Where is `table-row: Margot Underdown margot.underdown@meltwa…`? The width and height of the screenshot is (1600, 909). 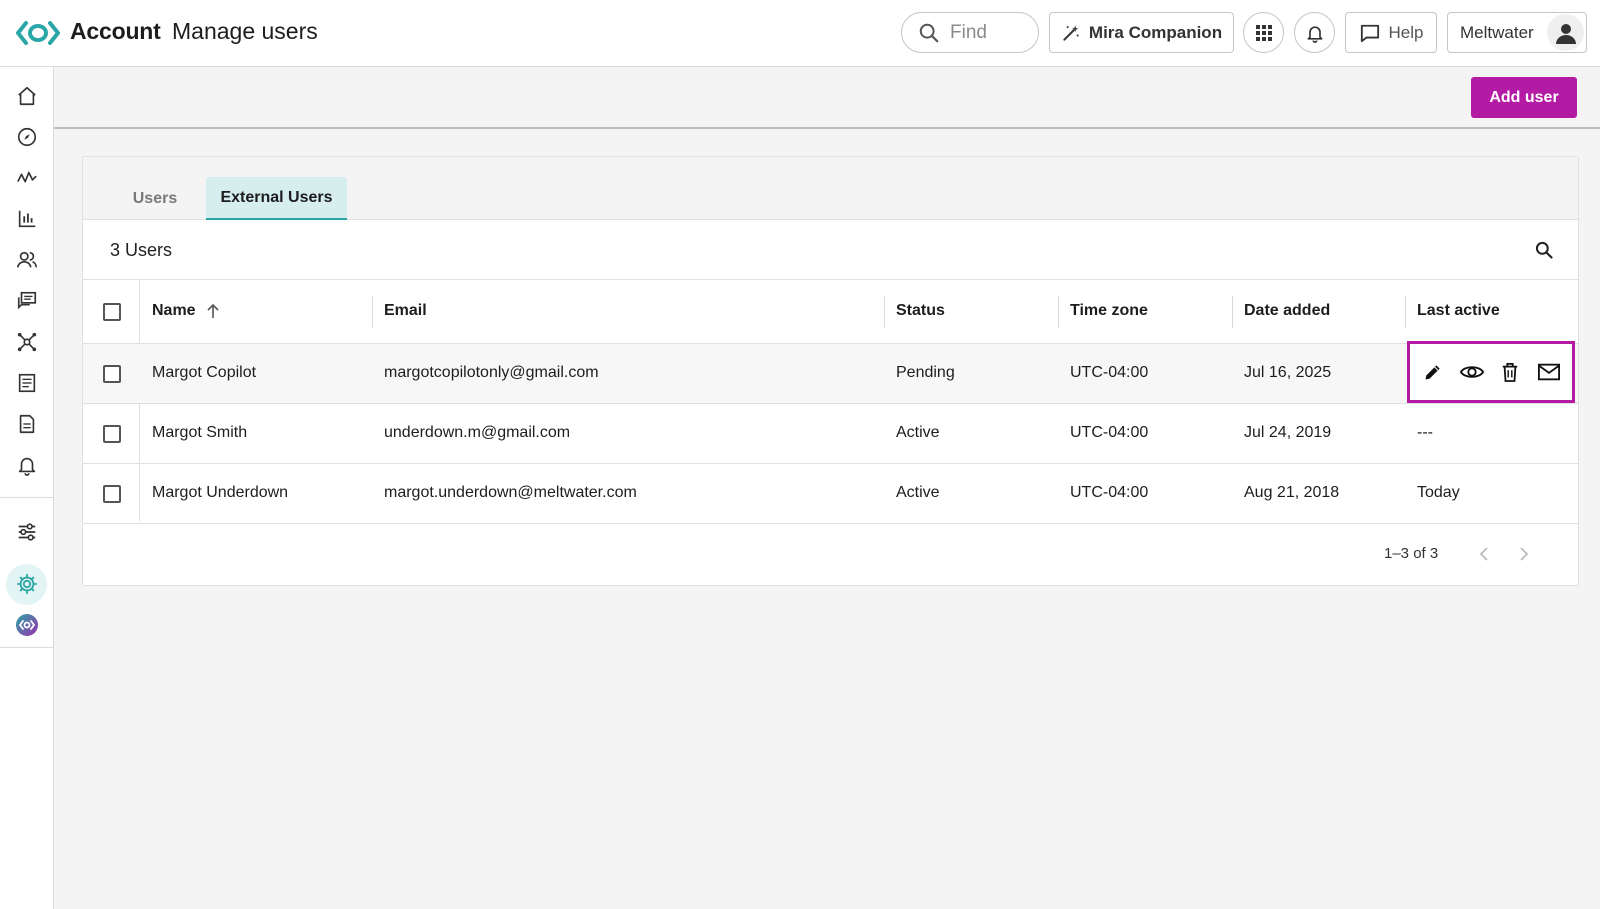
table-row: Margot Underdown margot.underdown@meltwa… is located at coordinates (830, 494).